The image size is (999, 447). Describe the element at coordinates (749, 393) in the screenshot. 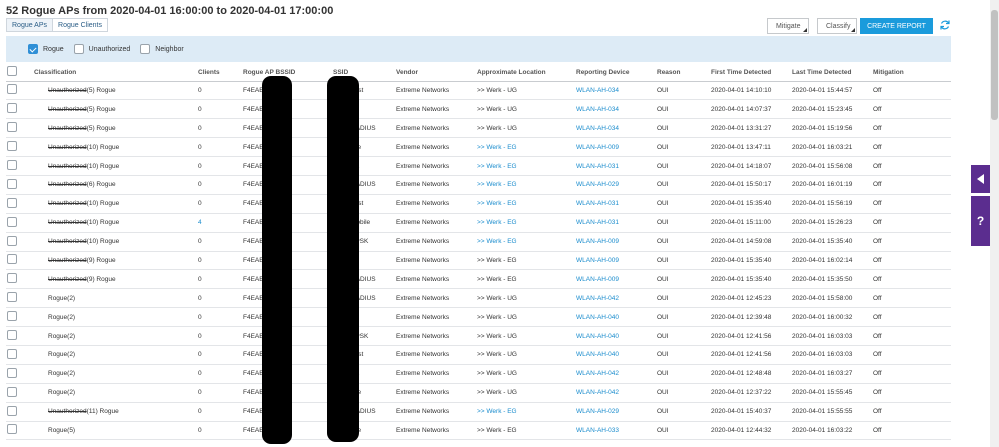

I see `first-detected-cell: 2020-04-01 12:37:22` at that location.